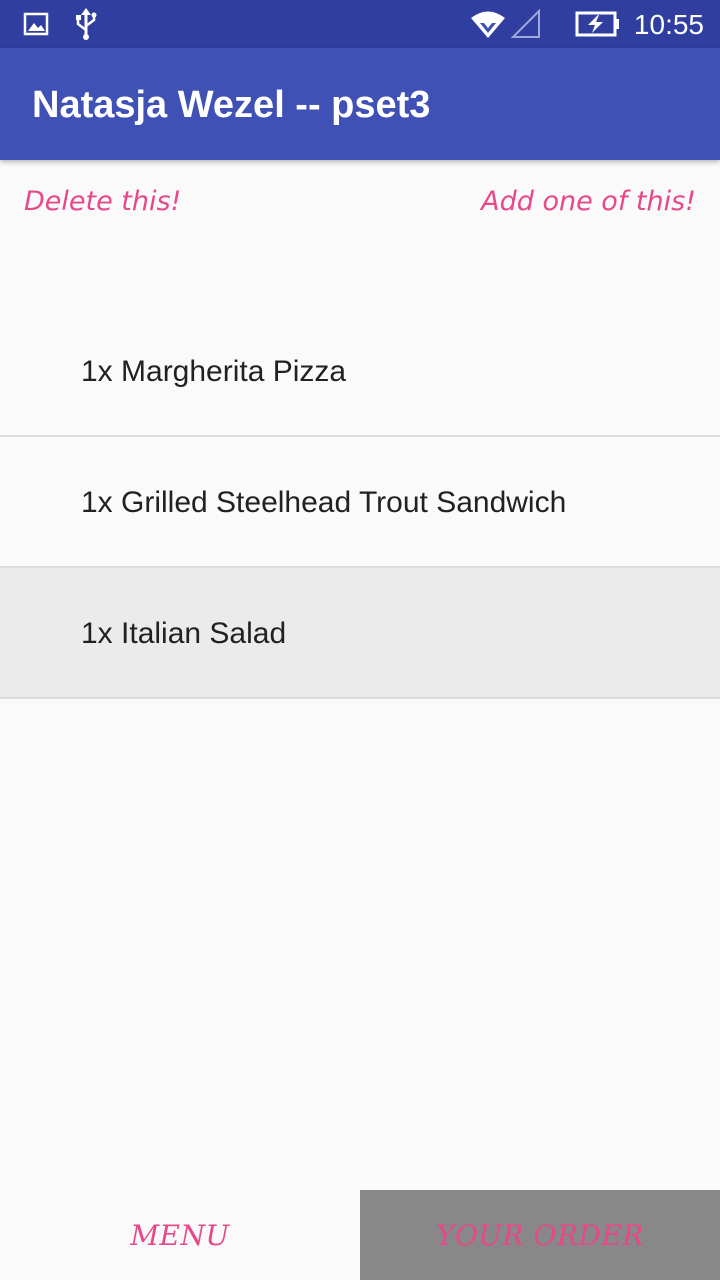  I want to click on wifi-icon, so click(488, 24).